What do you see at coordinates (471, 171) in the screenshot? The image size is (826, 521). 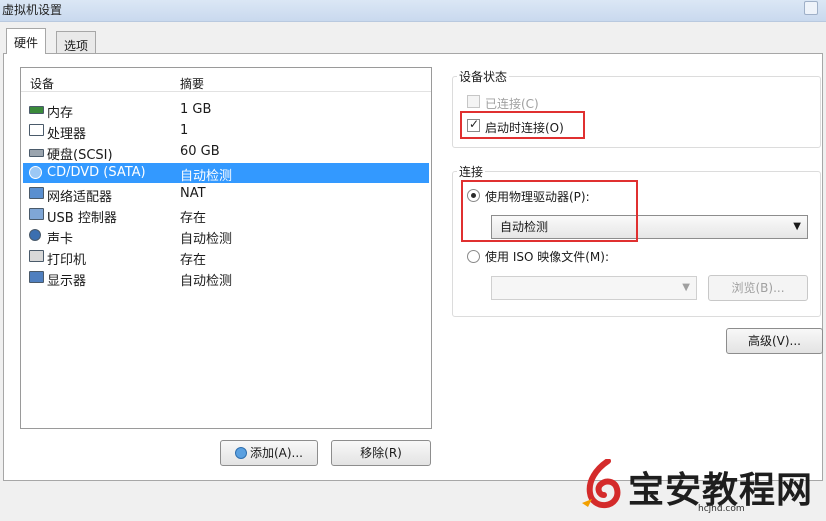 I see `connection-title: 连接` at bounding box center [471, 171].